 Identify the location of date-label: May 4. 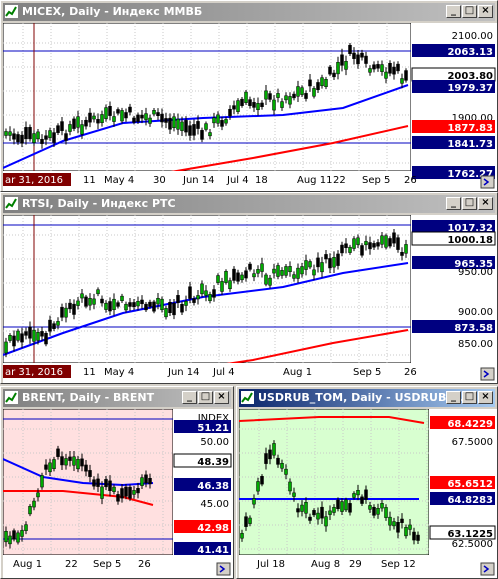
(119, 180).